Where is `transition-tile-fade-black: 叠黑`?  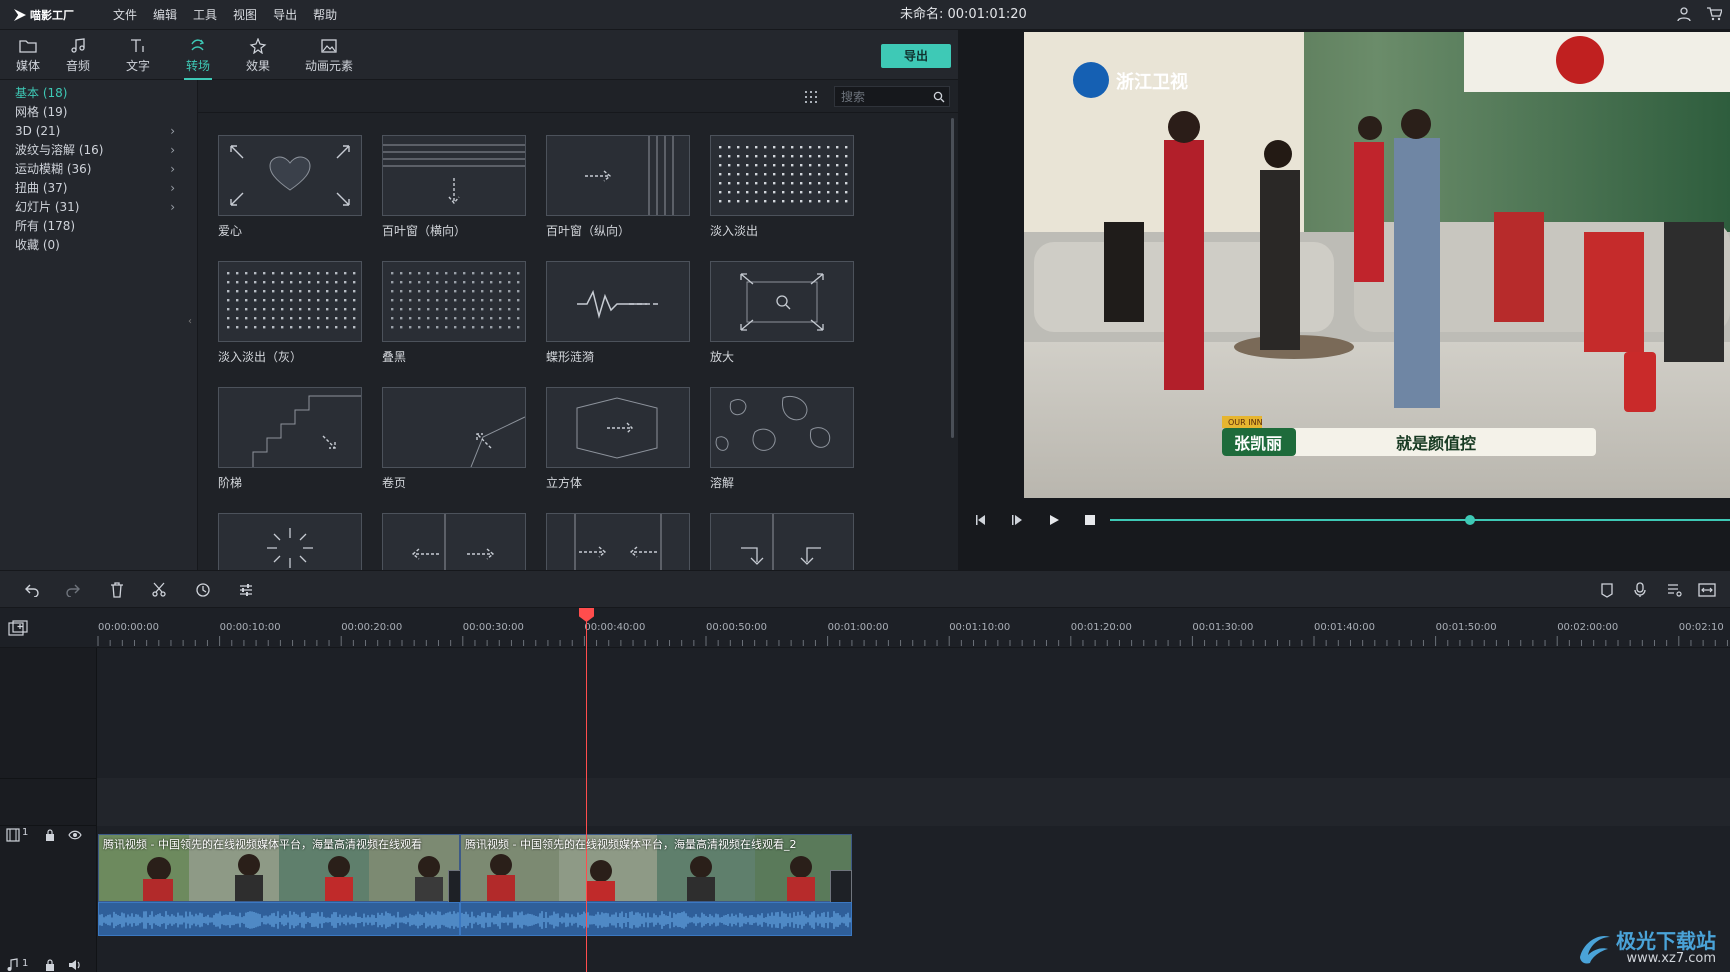
transition-tile-fade-black: 叠黑 is located at coordinates (454, 313).